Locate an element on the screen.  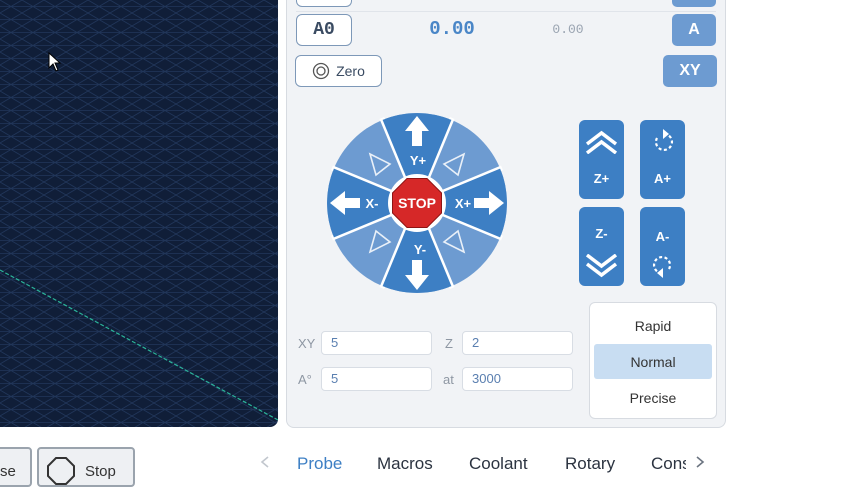
speed-option-normal: Normal is located at coordinates (653, 361).